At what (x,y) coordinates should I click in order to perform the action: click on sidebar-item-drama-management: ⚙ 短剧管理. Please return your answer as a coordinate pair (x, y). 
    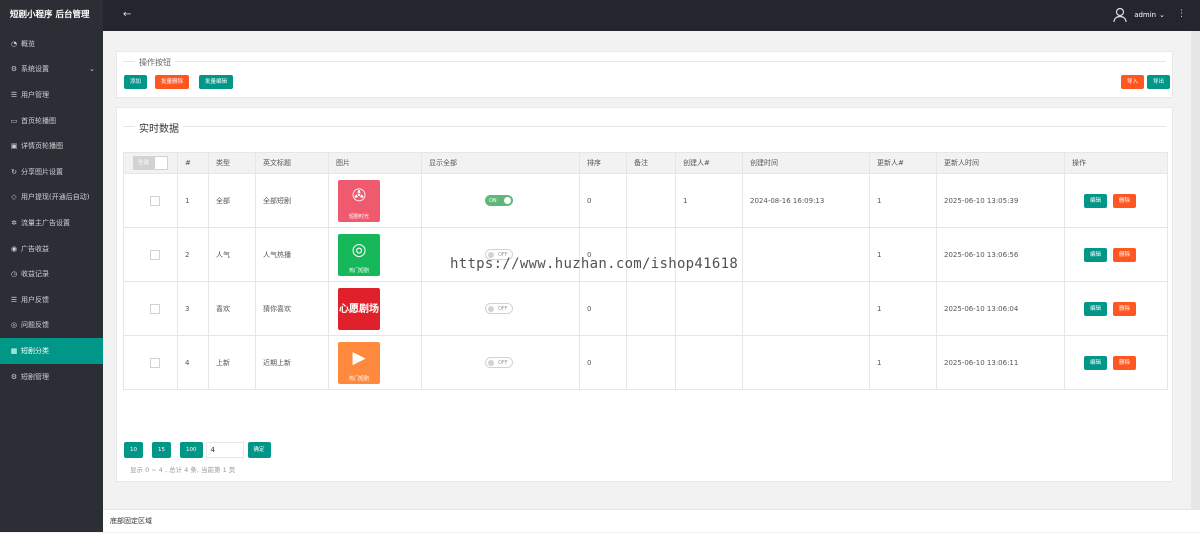
    Looking at the image, I should click on (51, 377).